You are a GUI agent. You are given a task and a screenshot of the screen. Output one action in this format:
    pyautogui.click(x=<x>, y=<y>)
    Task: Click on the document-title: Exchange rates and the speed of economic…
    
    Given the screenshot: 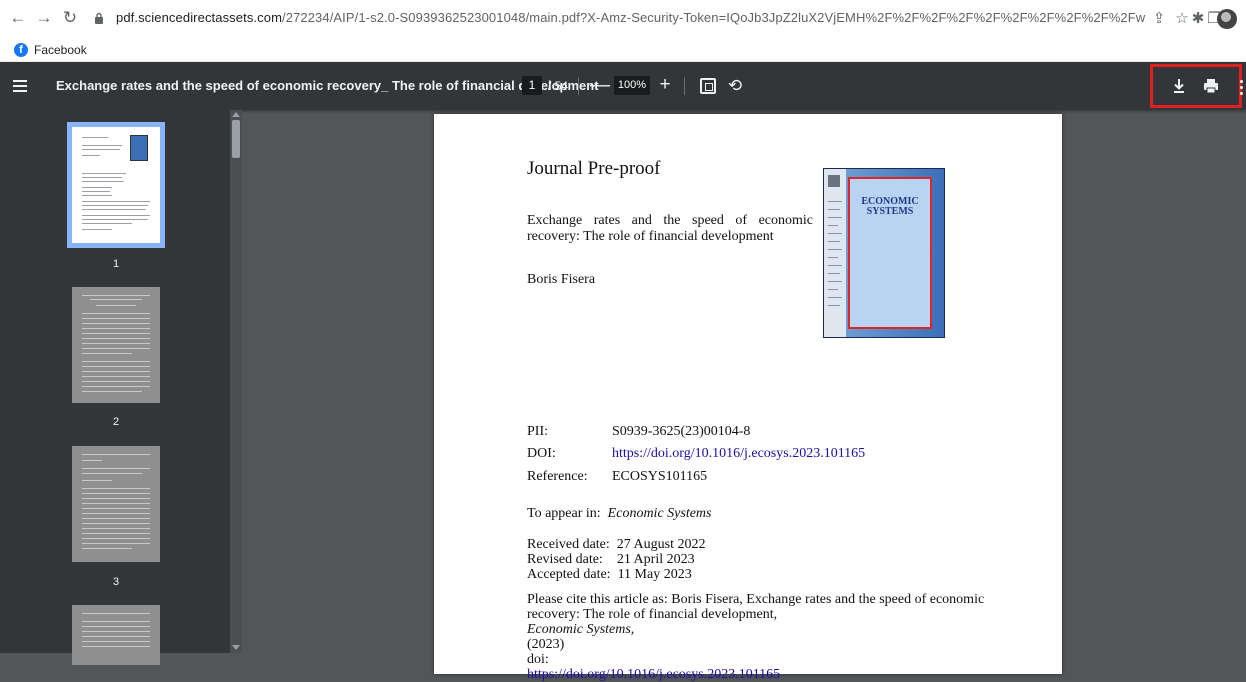 What is the action you would take?
    pyautogui.click(x=327, y=85)
    